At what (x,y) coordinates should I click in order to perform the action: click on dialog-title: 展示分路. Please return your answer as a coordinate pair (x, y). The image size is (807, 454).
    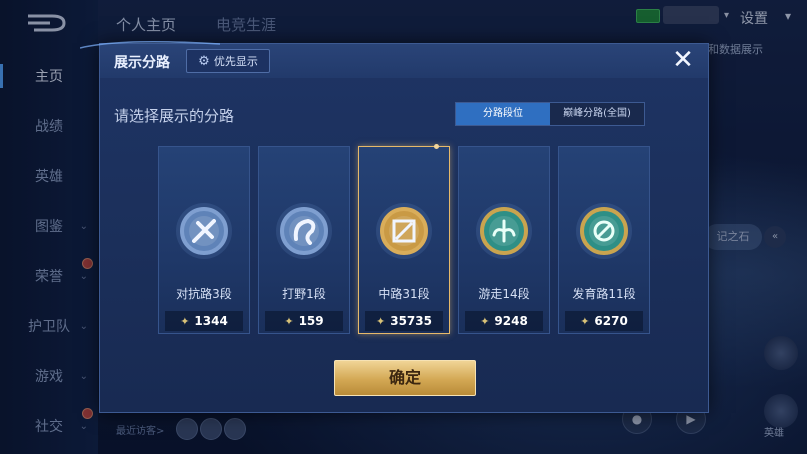
    Looking at the image, I should click on (142, 63).